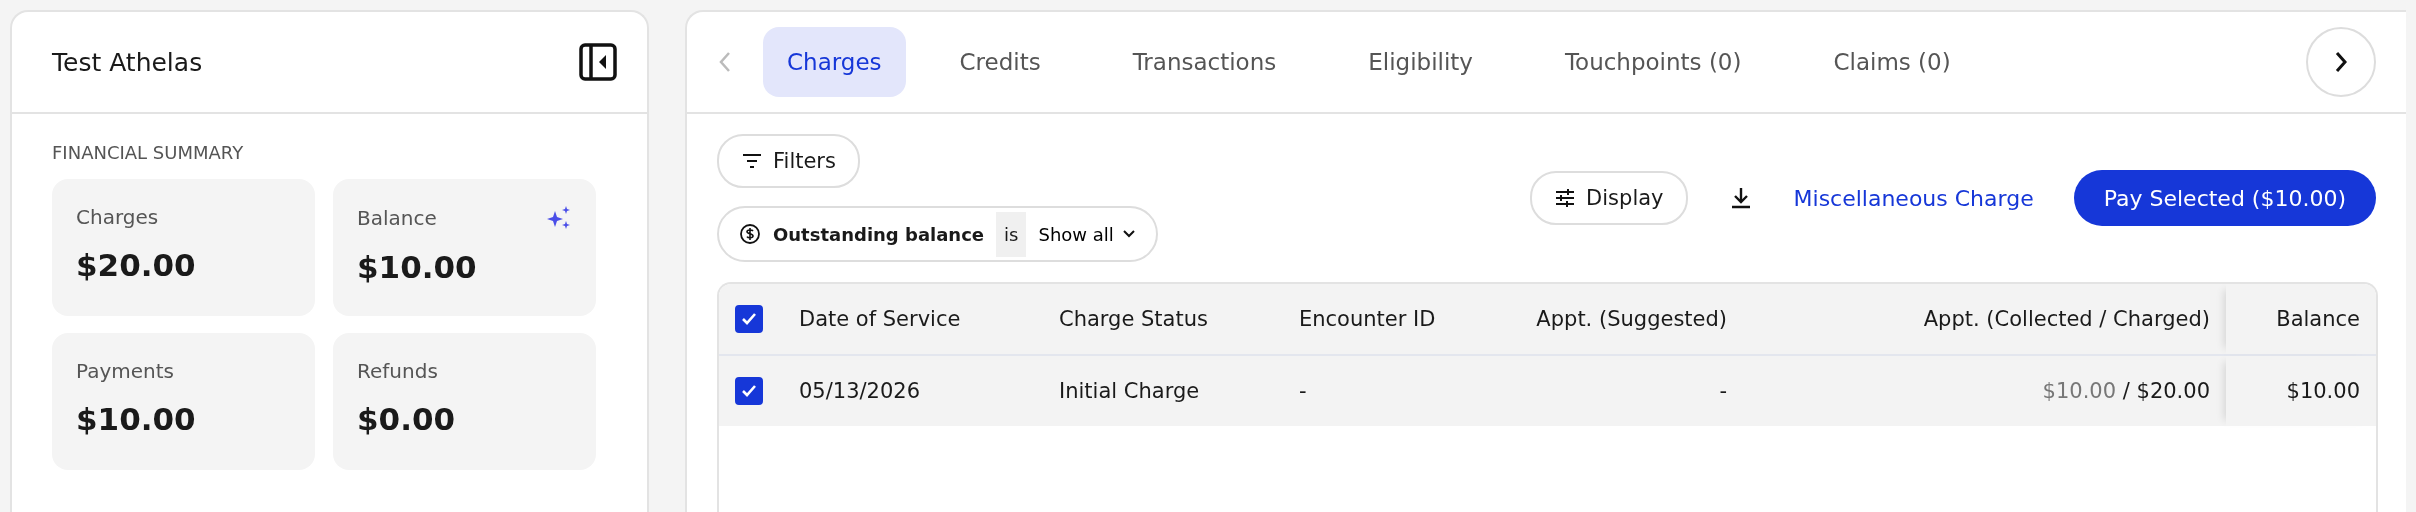 The height and width of the screenshot is (512, 2416). What do you see at coordinates (1420, 62) in the screenshot?
I see `tab: Eligibility` at bounding box center [1420, 62].